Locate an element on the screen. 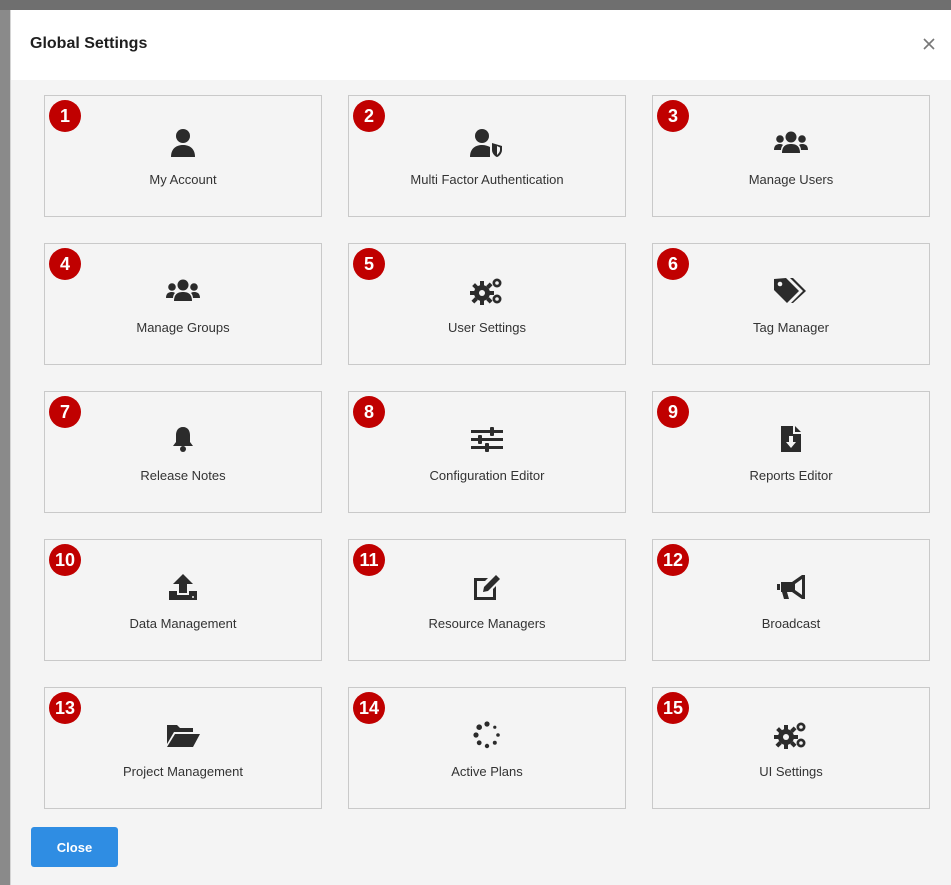 This screenshot has height=885, width=951. edit-icon is located at coordinates (487, 587).